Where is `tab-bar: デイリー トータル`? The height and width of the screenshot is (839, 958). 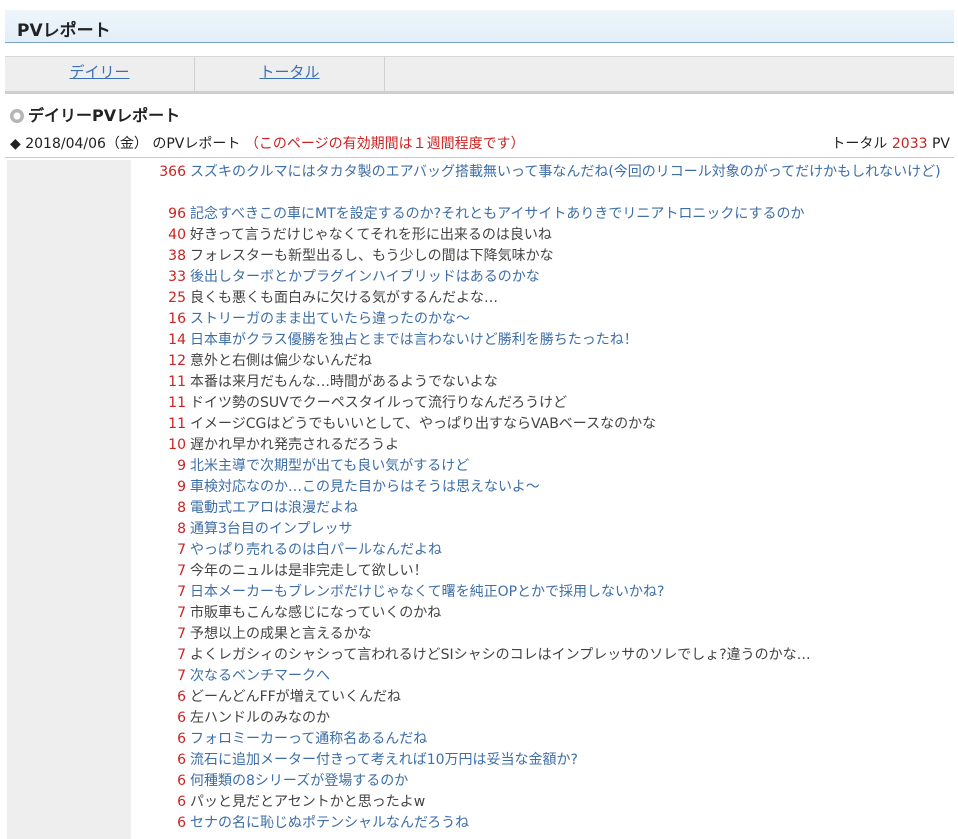
tab-bar: デイリー トータル is located at coordinates (479, 75).